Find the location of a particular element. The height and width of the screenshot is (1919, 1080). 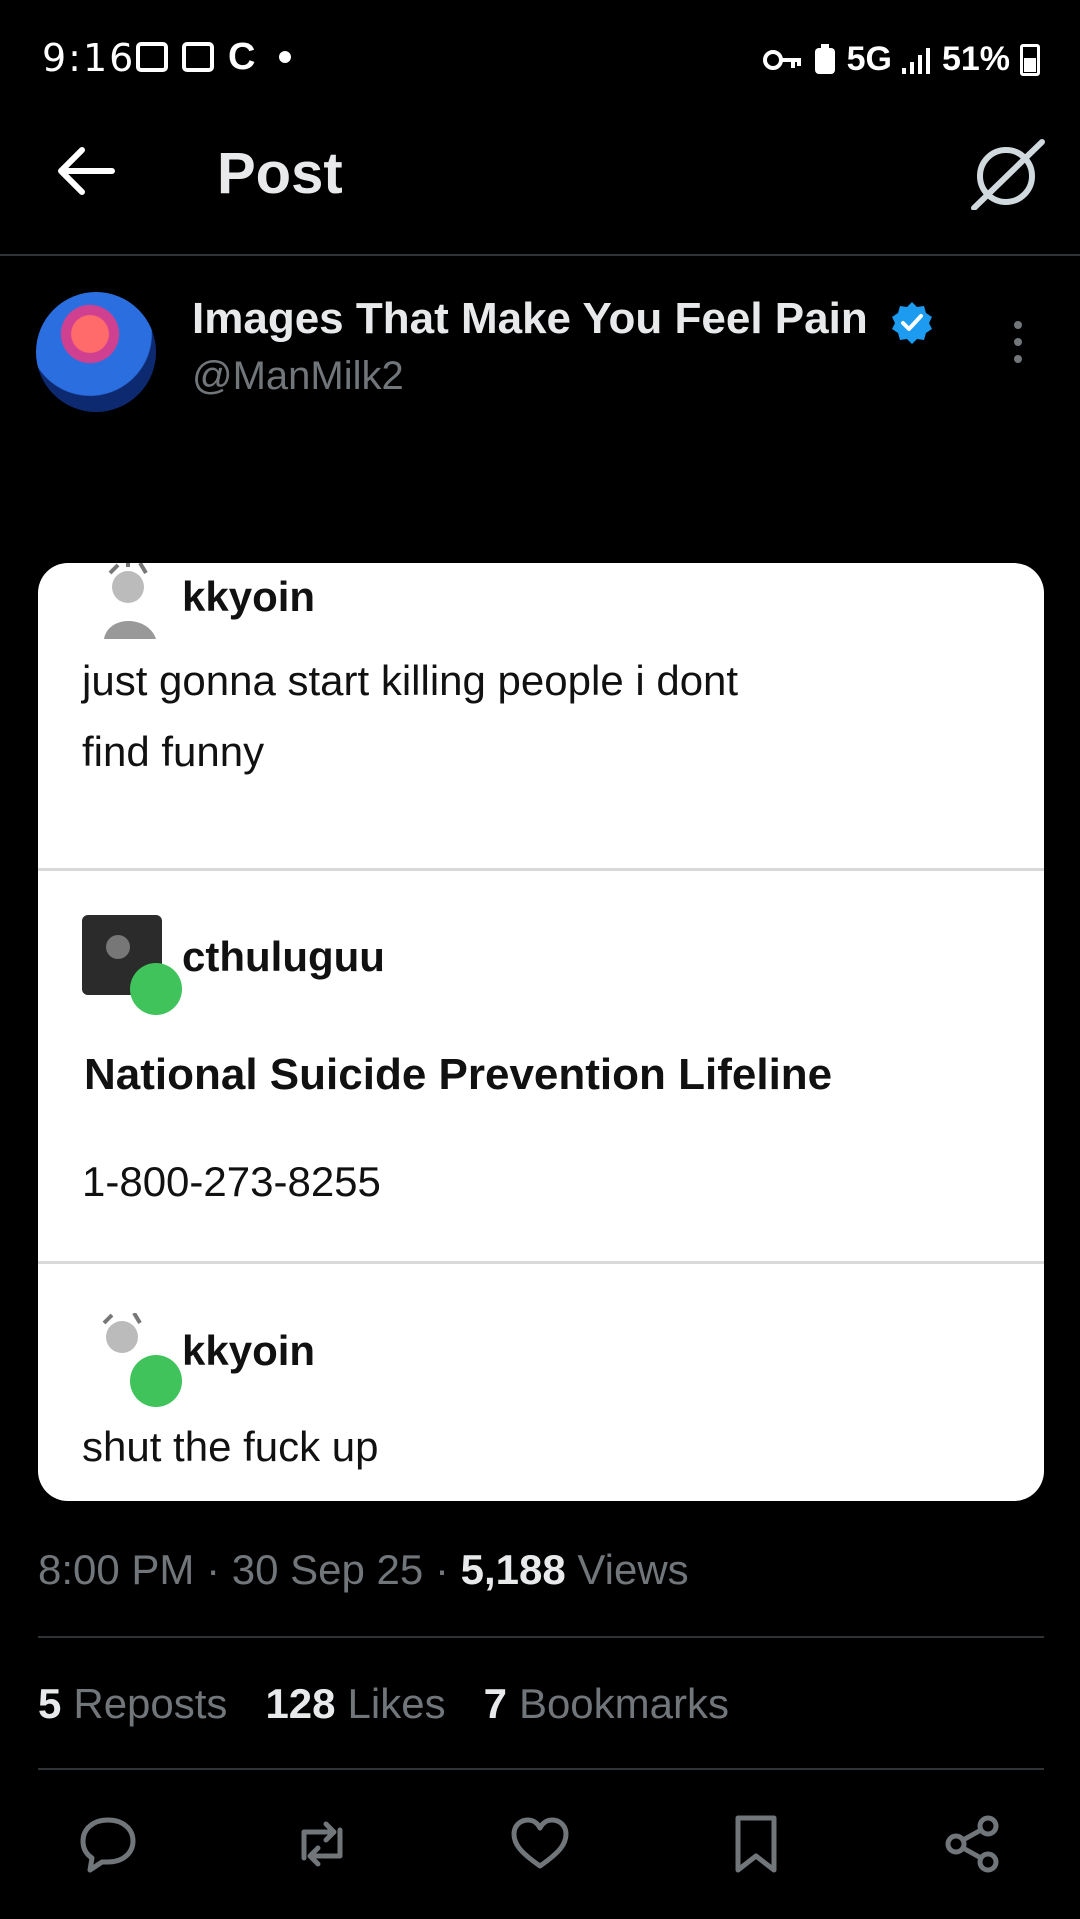

bookmarks-stat: 7 Bookmarks is located at coordinates (606, 1704).